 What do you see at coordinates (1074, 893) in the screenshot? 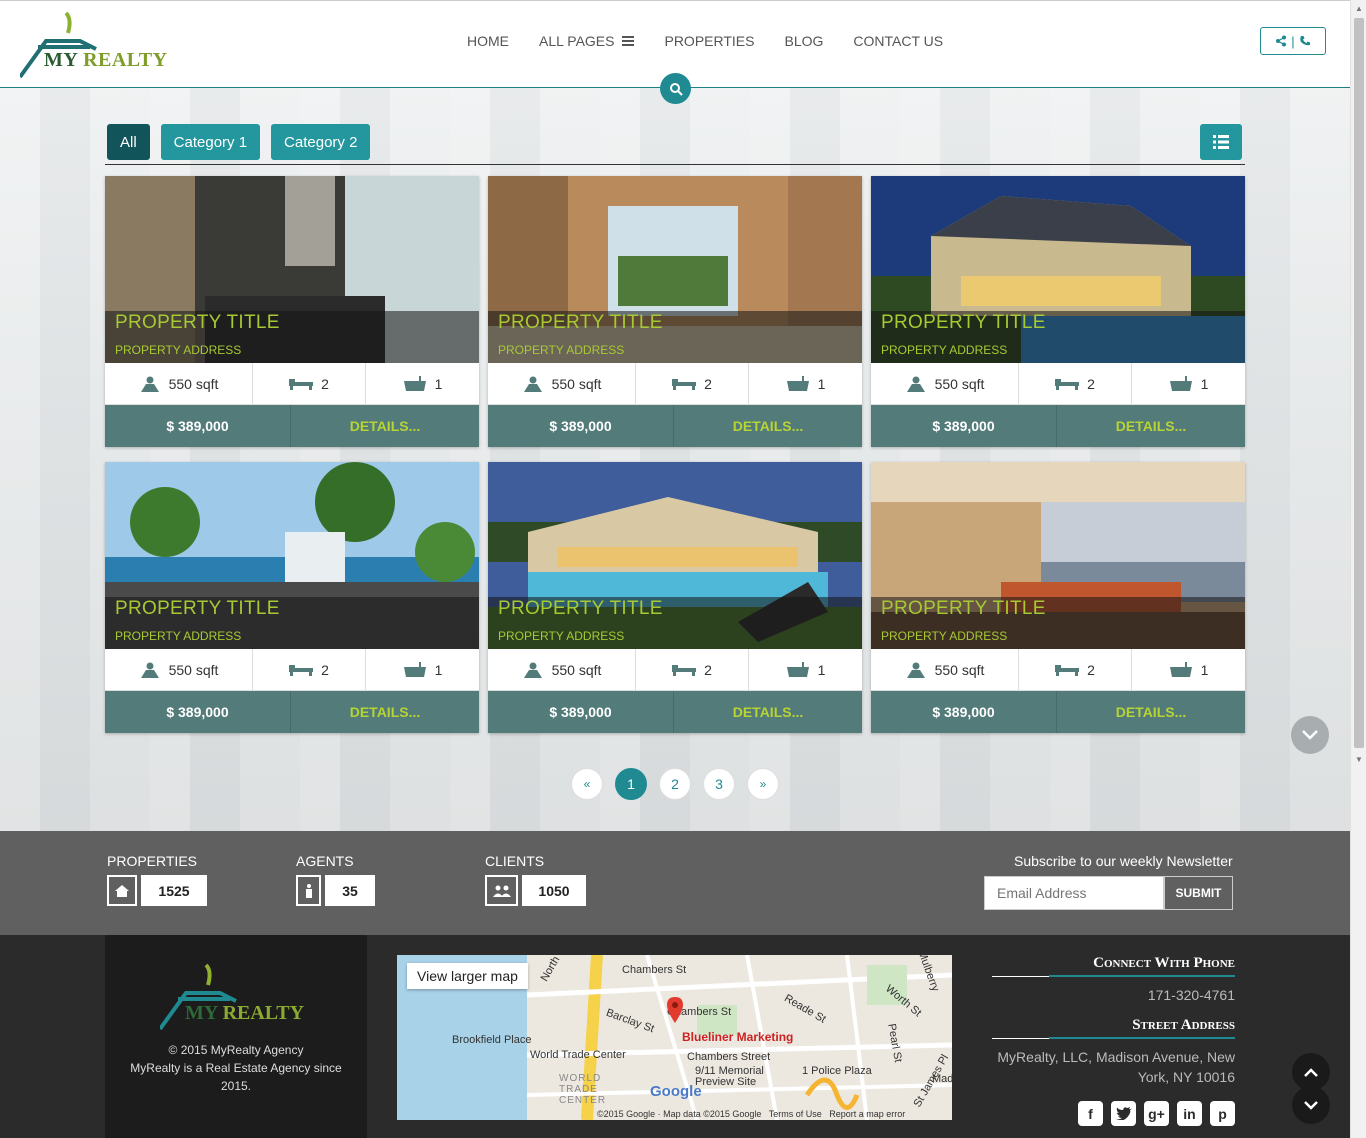
I see `email-input` at bounding box center [1074, 893].